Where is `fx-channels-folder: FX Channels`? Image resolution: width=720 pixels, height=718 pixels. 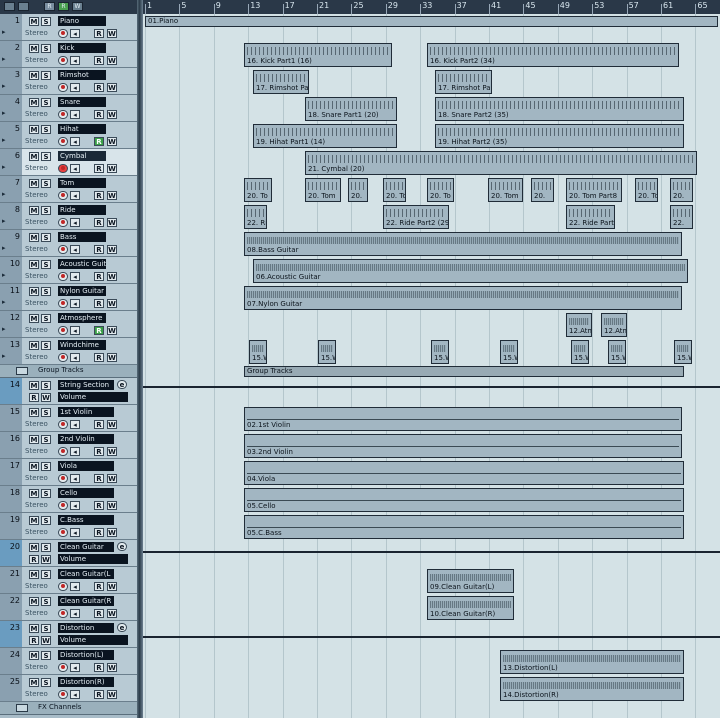
fx-channels-folder: FX Channels is located at coordinates (68, 708).